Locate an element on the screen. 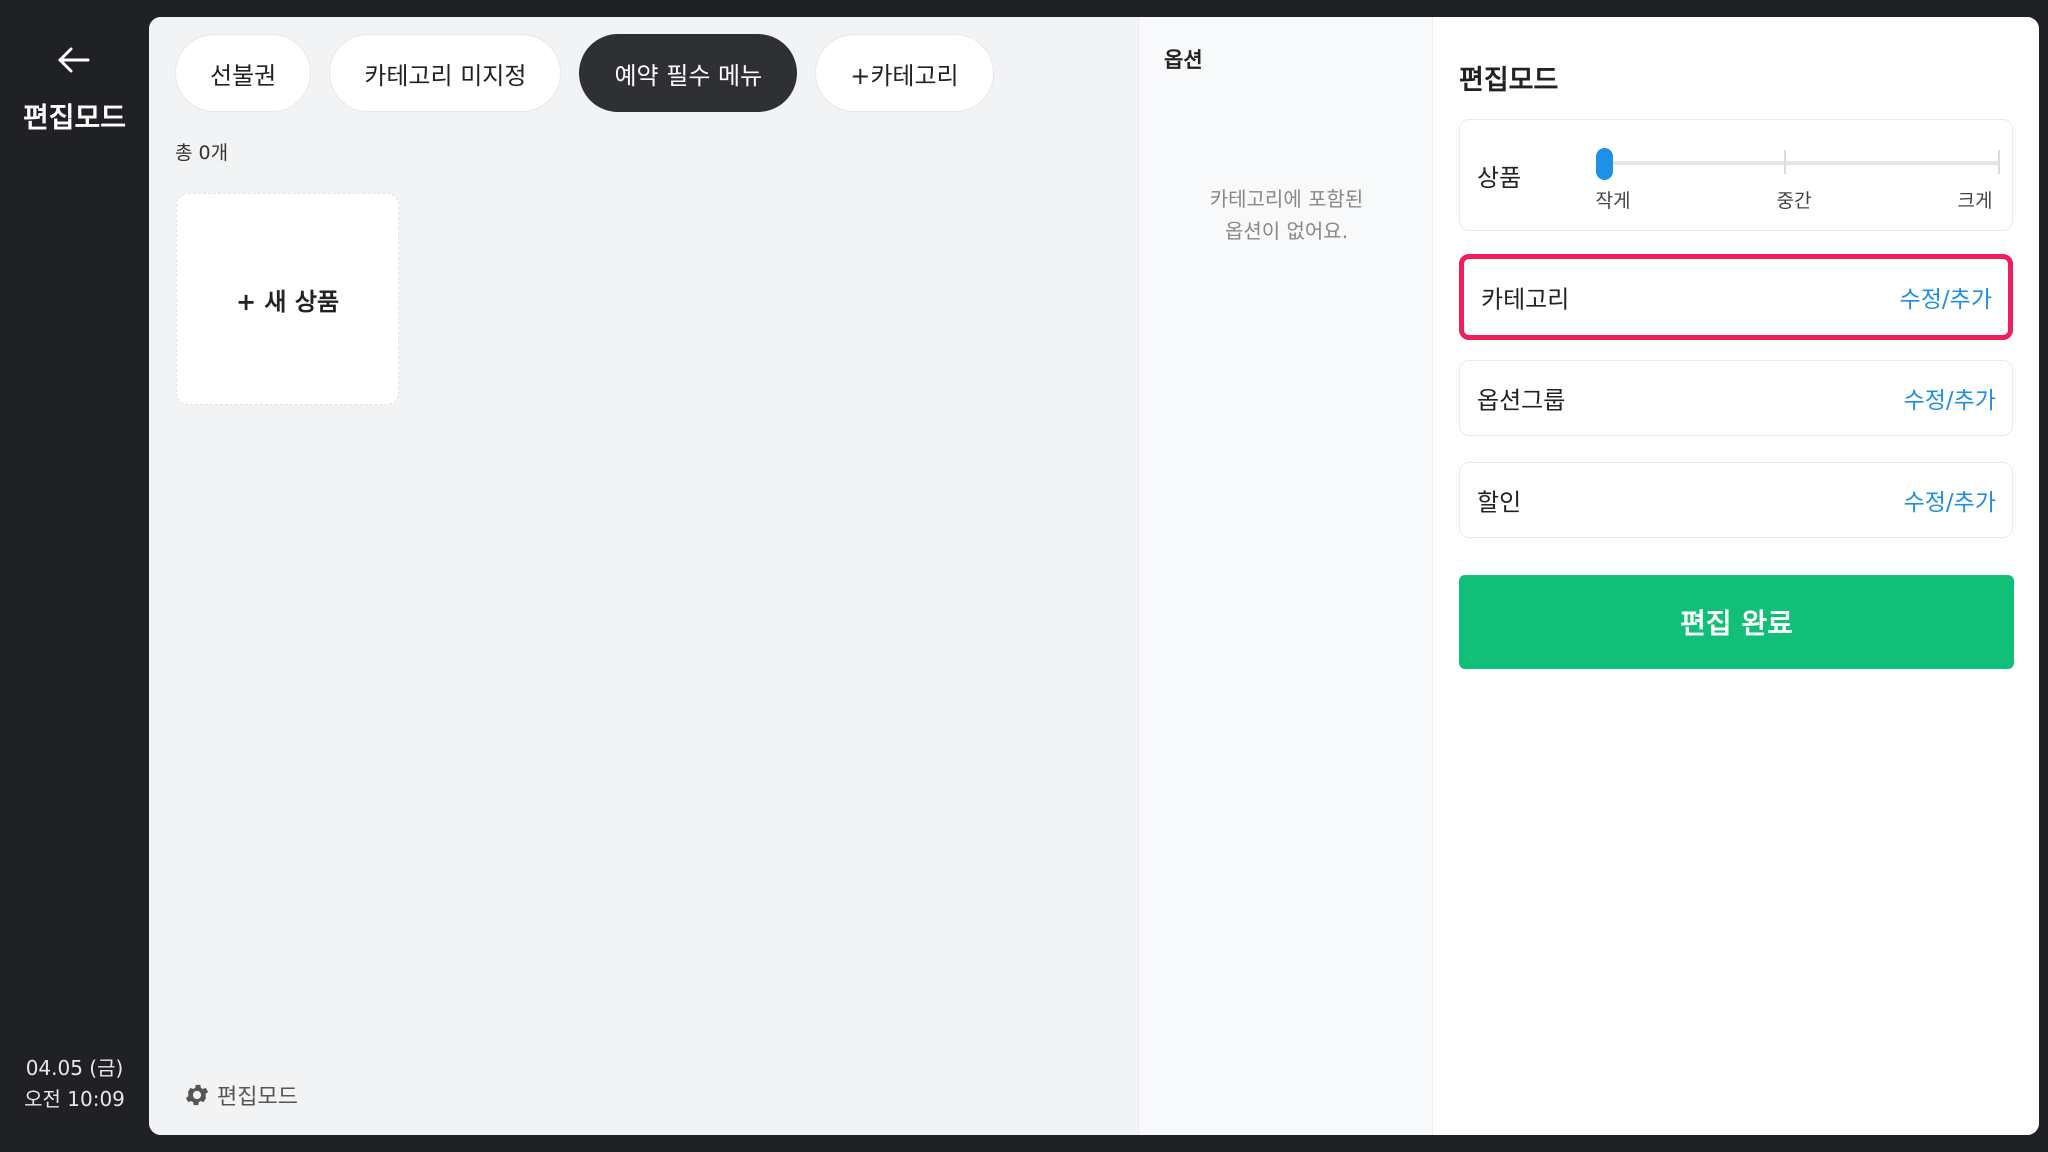  tab-reservation-required: 예약 필수 메뉴 is located at coordinates (688, 73).